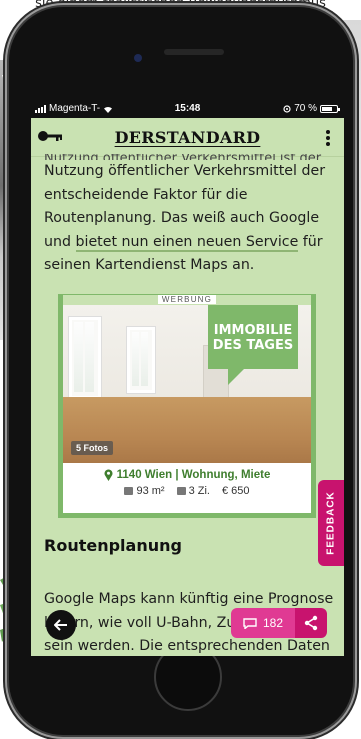 The height and width of the screenshot is (739, 361). I want to click on ad-label: WERBUNG, so click(187, 300).